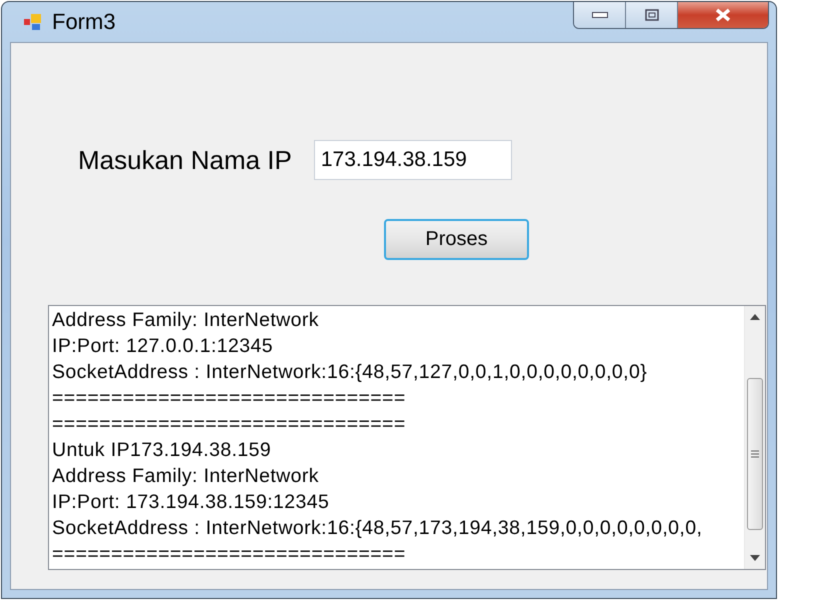 The image size is (821, 606). What do you see at coordinates (185, 160) in the screenshot?
I see `ip-label: Masukan Nama IP` at bounding box center [185, 160].